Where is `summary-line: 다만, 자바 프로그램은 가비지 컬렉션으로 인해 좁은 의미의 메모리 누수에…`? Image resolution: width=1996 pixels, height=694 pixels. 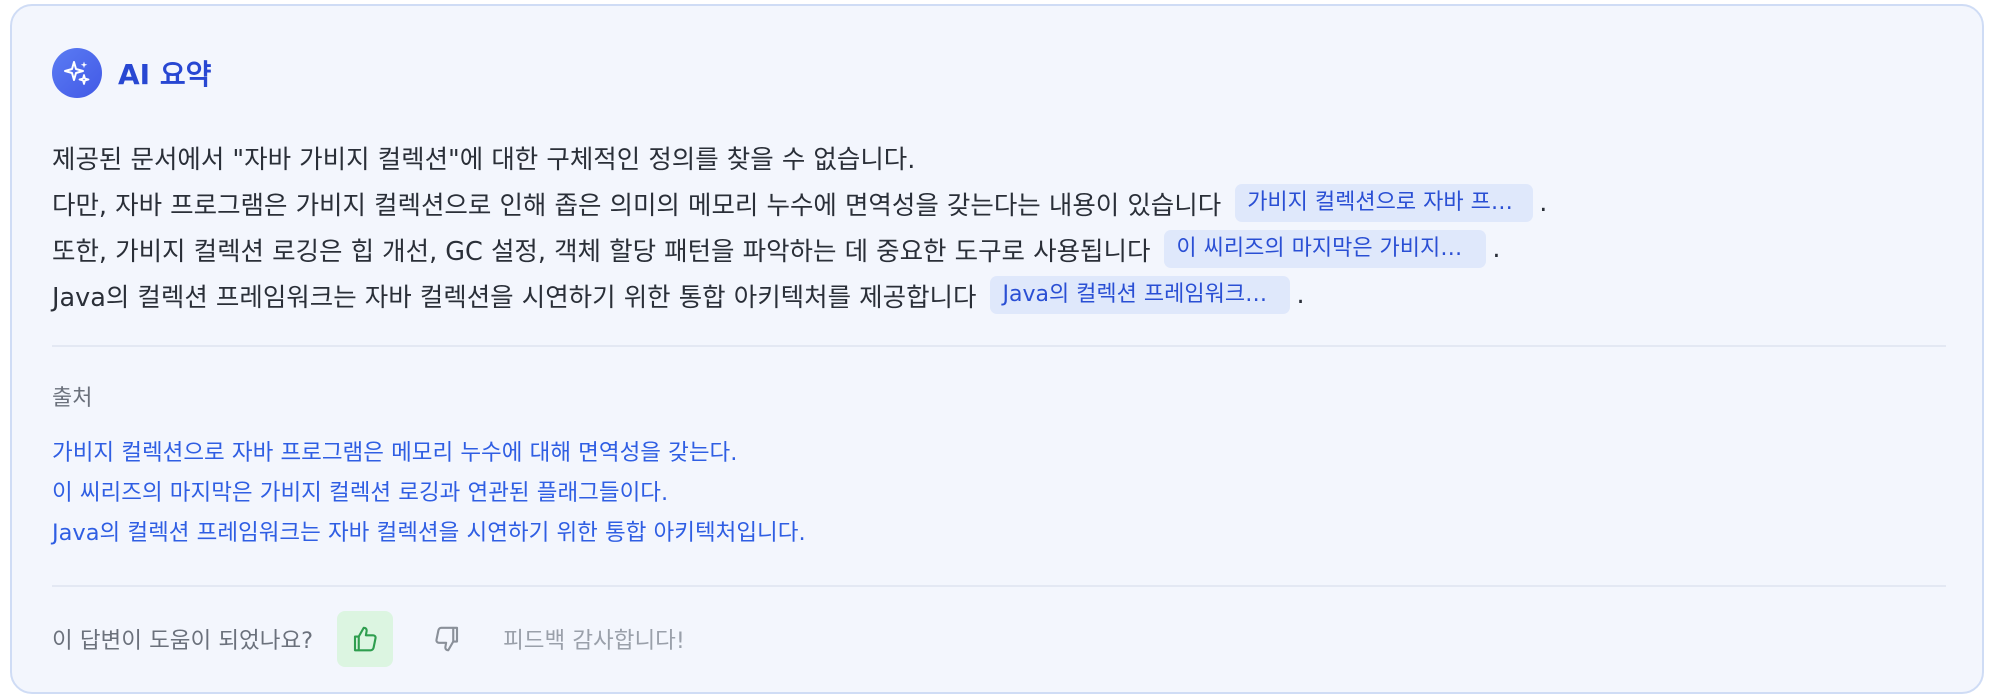
summary-line: 다만, 자바 프로그램은 가비지 컬렉션으로 인해 좁은 의미의 메모리 누수에… is located at coordinates (997, 203).